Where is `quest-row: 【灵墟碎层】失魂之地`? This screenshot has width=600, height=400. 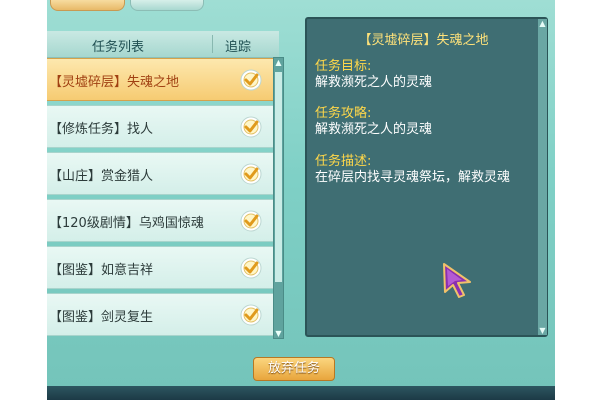
quest-row: 【灵墟碎层】失魂之地 is located at coordinates (163, 79).